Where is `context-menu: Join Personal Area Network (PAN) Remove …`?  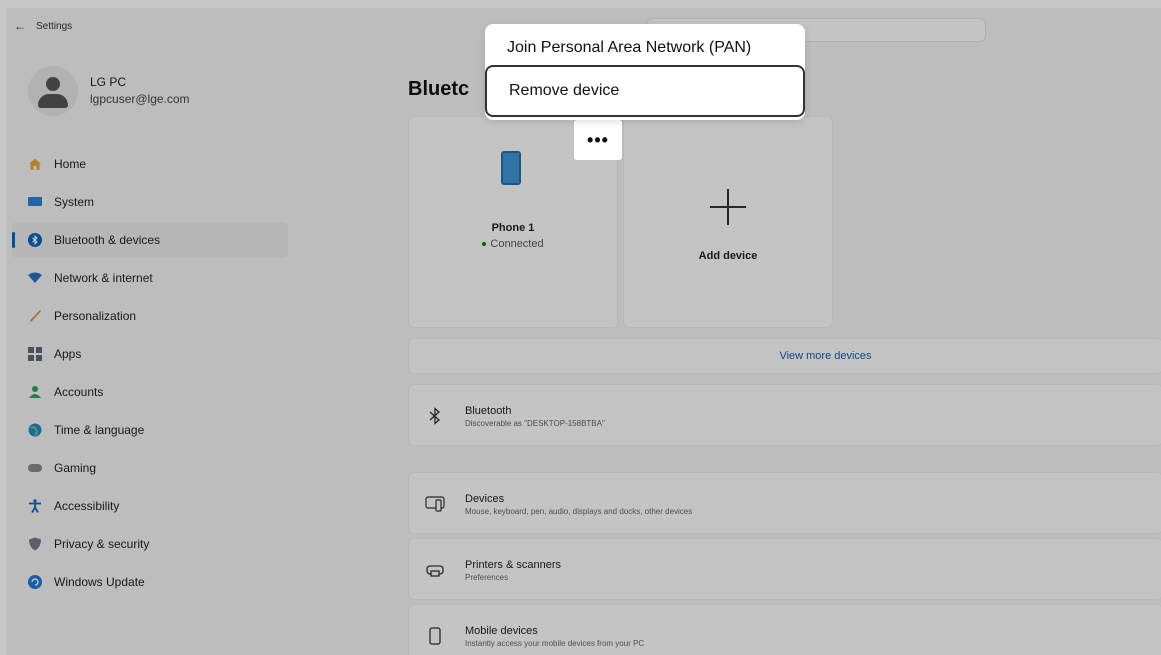 context-menu: Join Personal Area Network (PAN) Remove … is located at coordinates (645, 72).